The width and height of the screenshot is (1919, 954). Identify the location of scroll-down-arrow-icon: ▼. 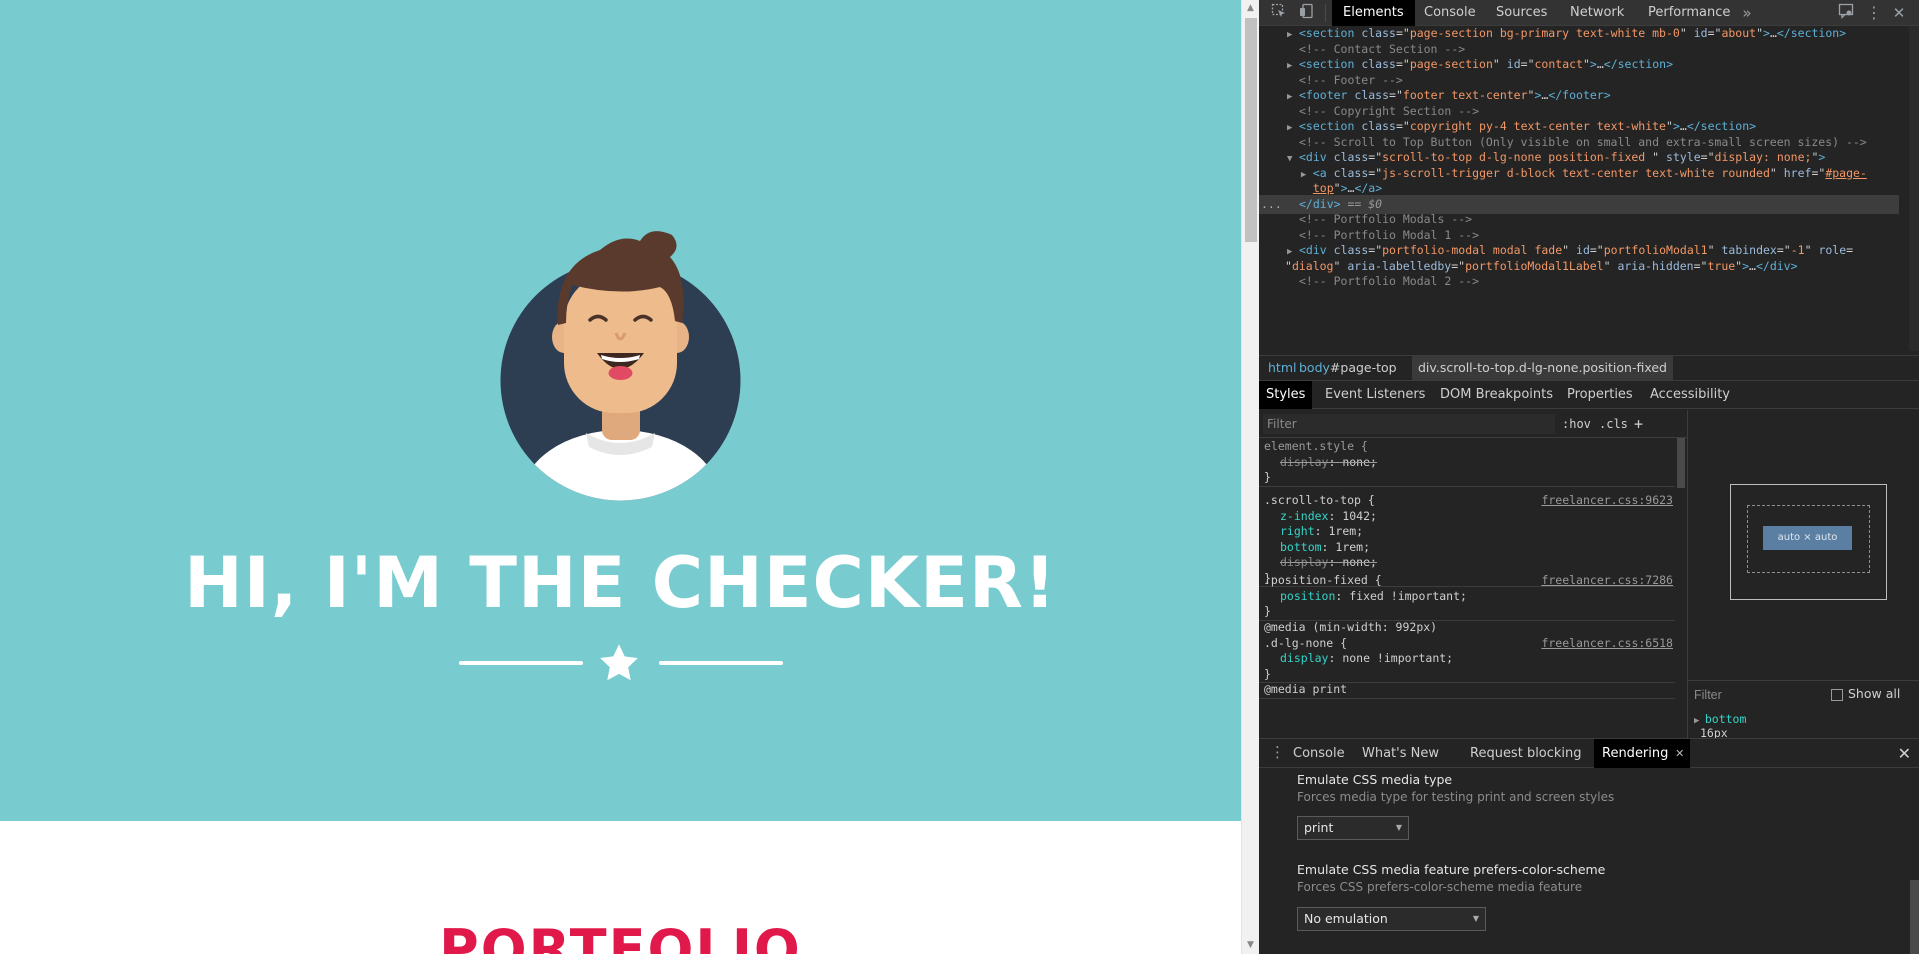
(1250, 945).